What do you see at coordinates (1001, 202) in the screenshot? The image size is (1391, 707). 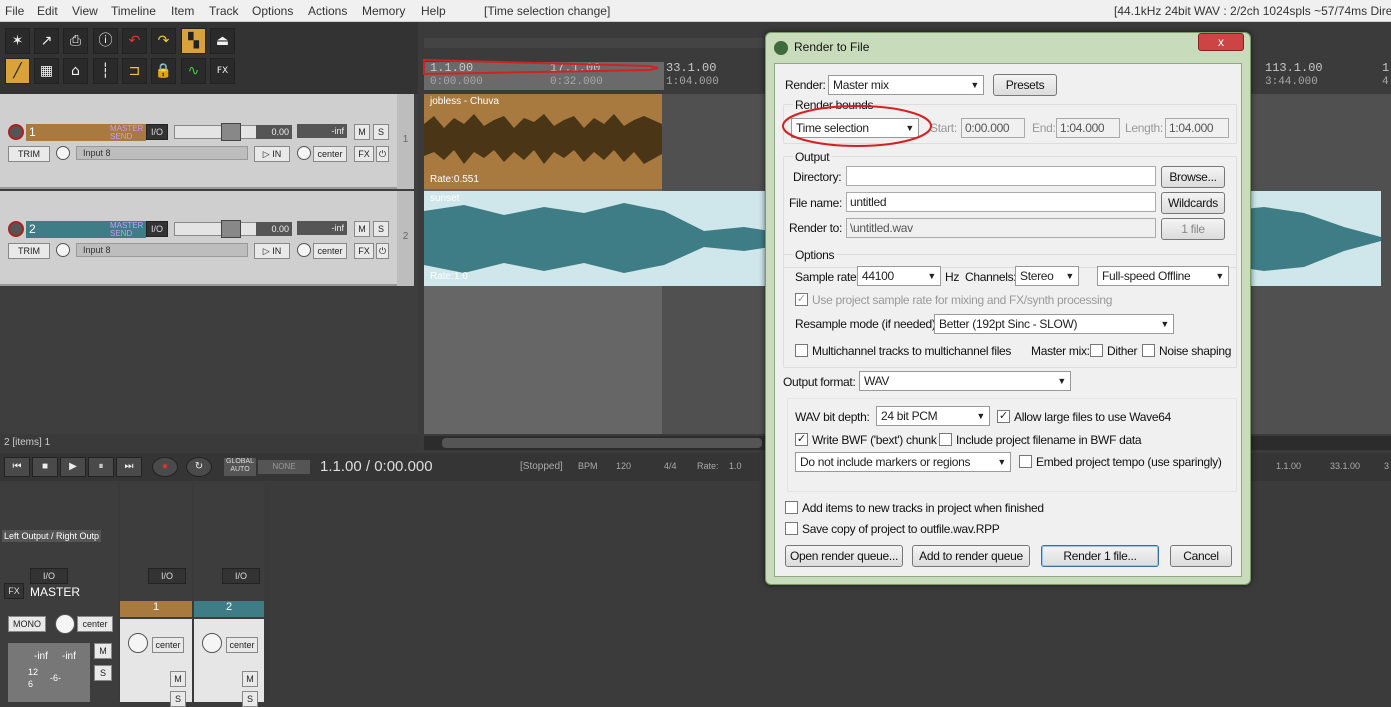 I see `filename-field: untitled` at bounding box center [1001, 202].